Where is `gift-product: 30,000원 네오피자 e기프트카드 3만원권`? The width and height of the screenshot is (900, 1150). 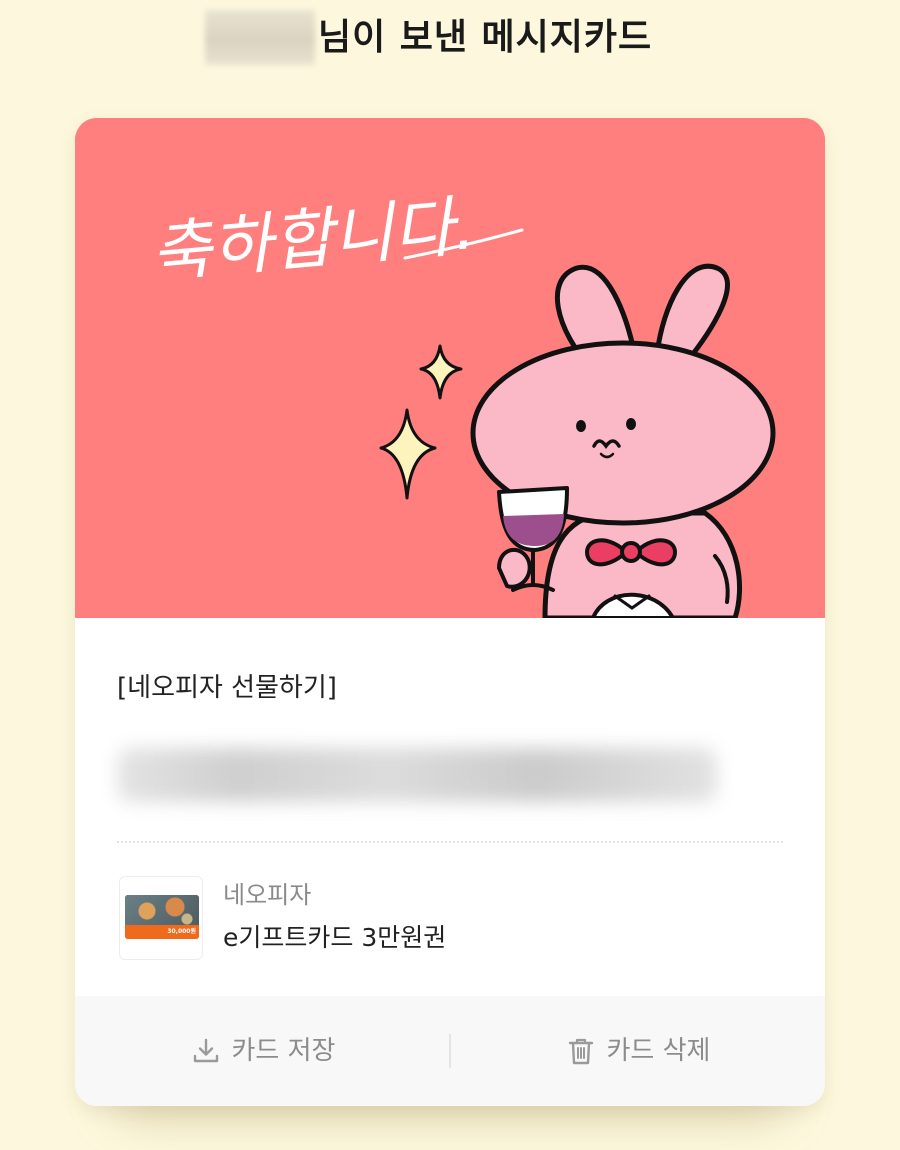
gift-product: 30,000원 네오피자 e기프트카드 3만원권 is located at coordinates (450, 920).